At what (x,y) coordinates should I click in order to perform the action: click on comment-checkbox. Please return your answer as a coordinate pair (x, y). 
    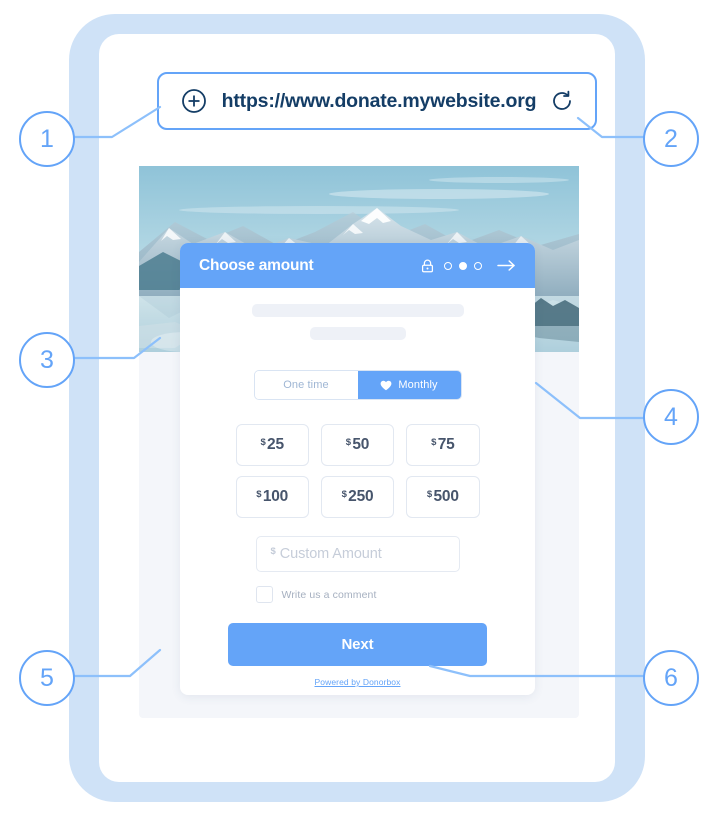
    Looking at the image, I should click on (264, 594).